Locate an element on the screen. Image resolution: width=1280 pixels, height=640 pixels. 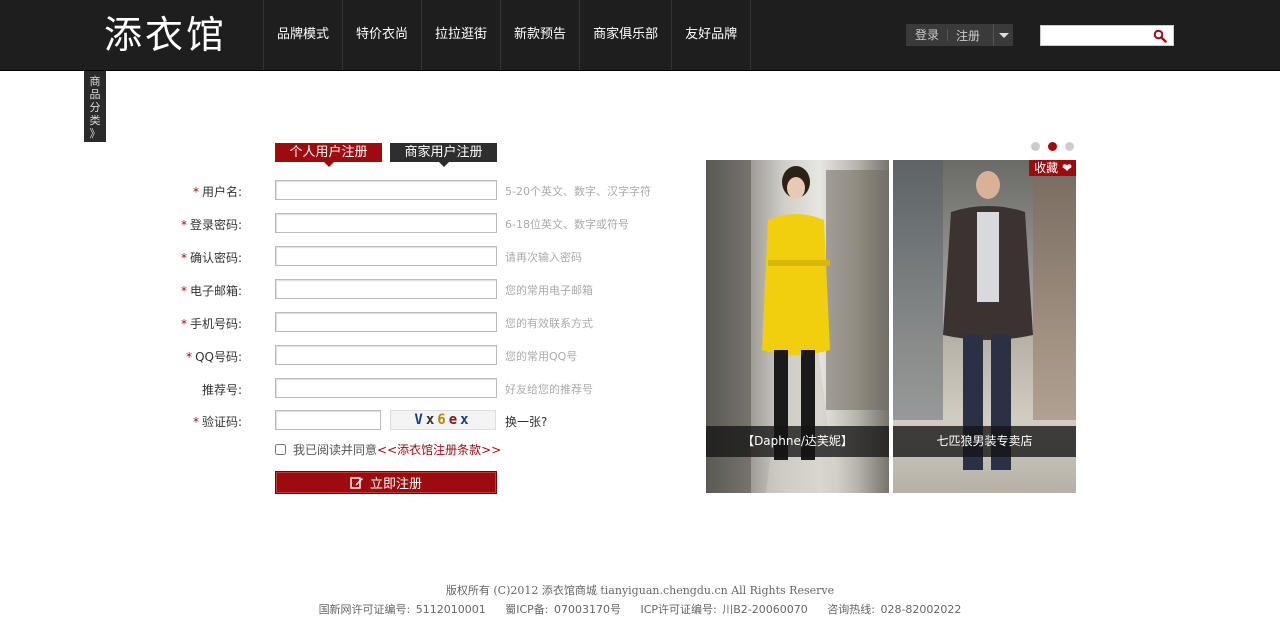
form-row-qq: * QQ号码: 您的常用QQ号 is located at coordinates (420, 355).